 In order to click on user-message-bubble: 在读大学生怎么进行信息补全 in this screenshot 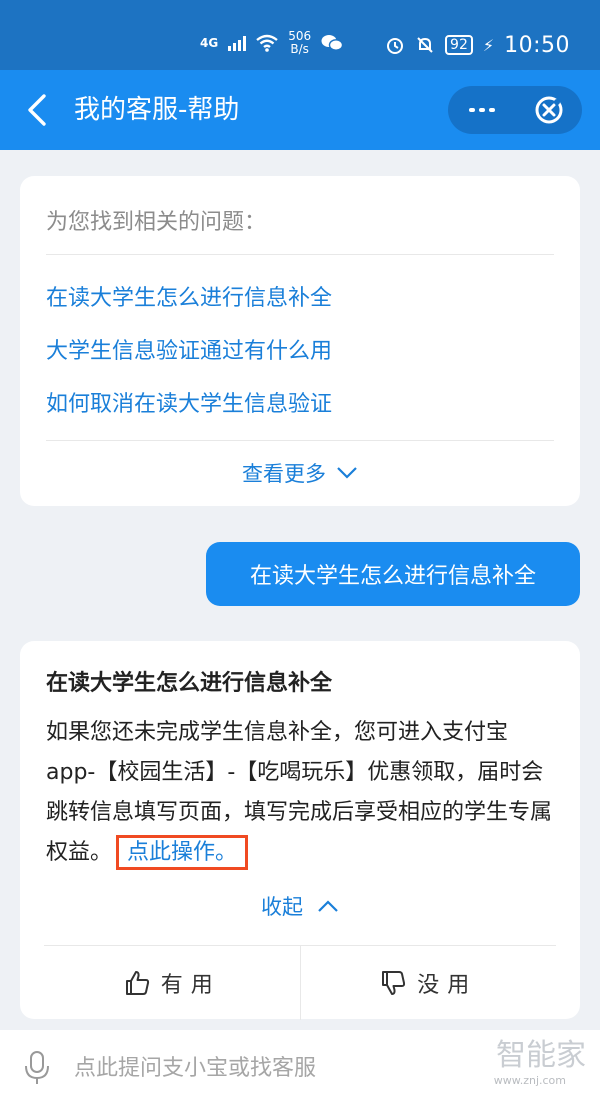, I will do `click(393, 574)`.